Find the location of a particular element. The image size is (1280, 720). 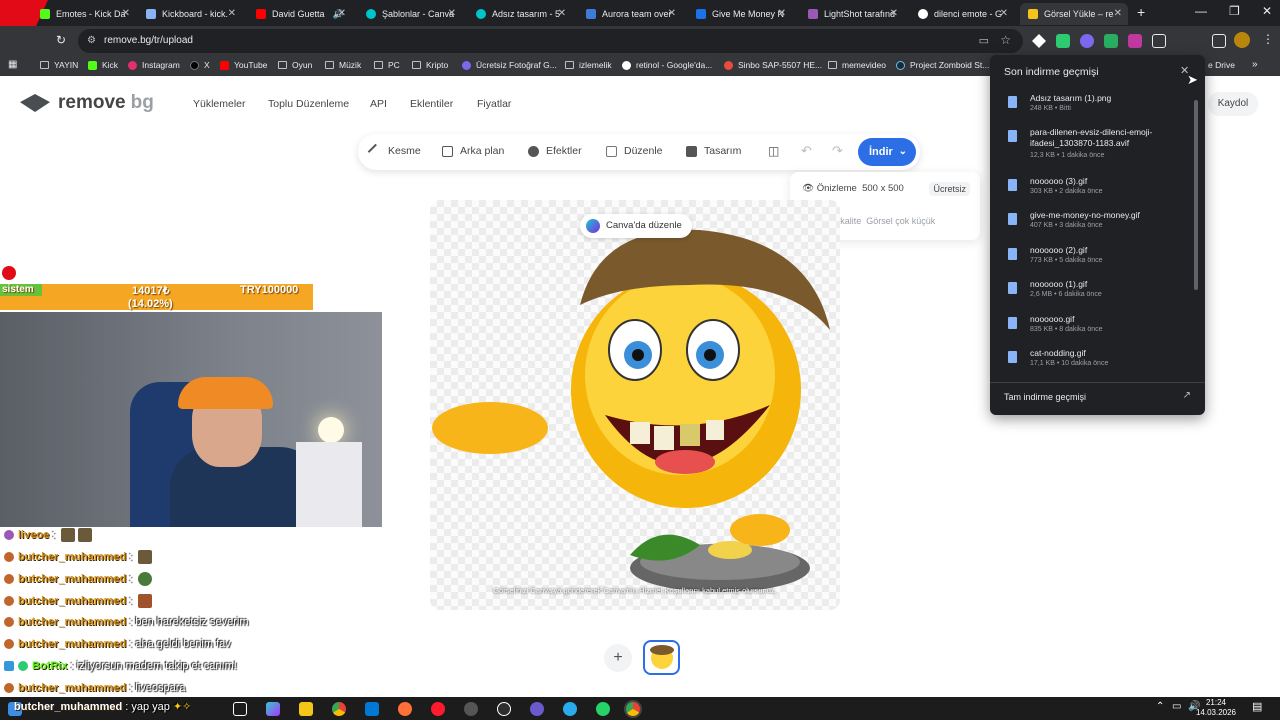

media-icon is located at coordinates (1219, 41).